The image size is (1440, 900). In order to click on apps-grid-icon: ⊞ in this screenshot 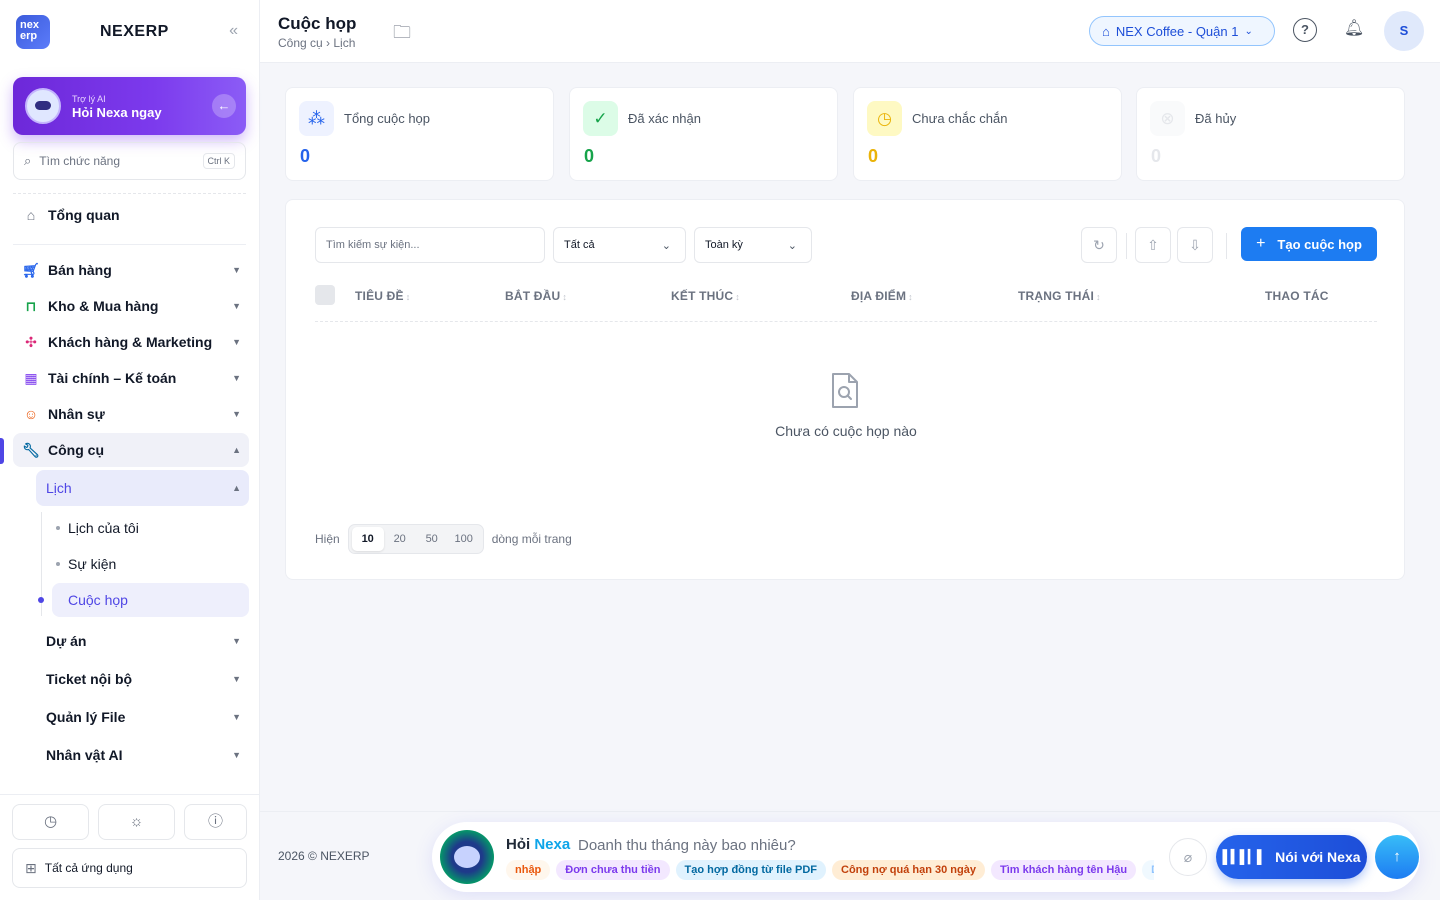, I will do `click(31, 867)`.